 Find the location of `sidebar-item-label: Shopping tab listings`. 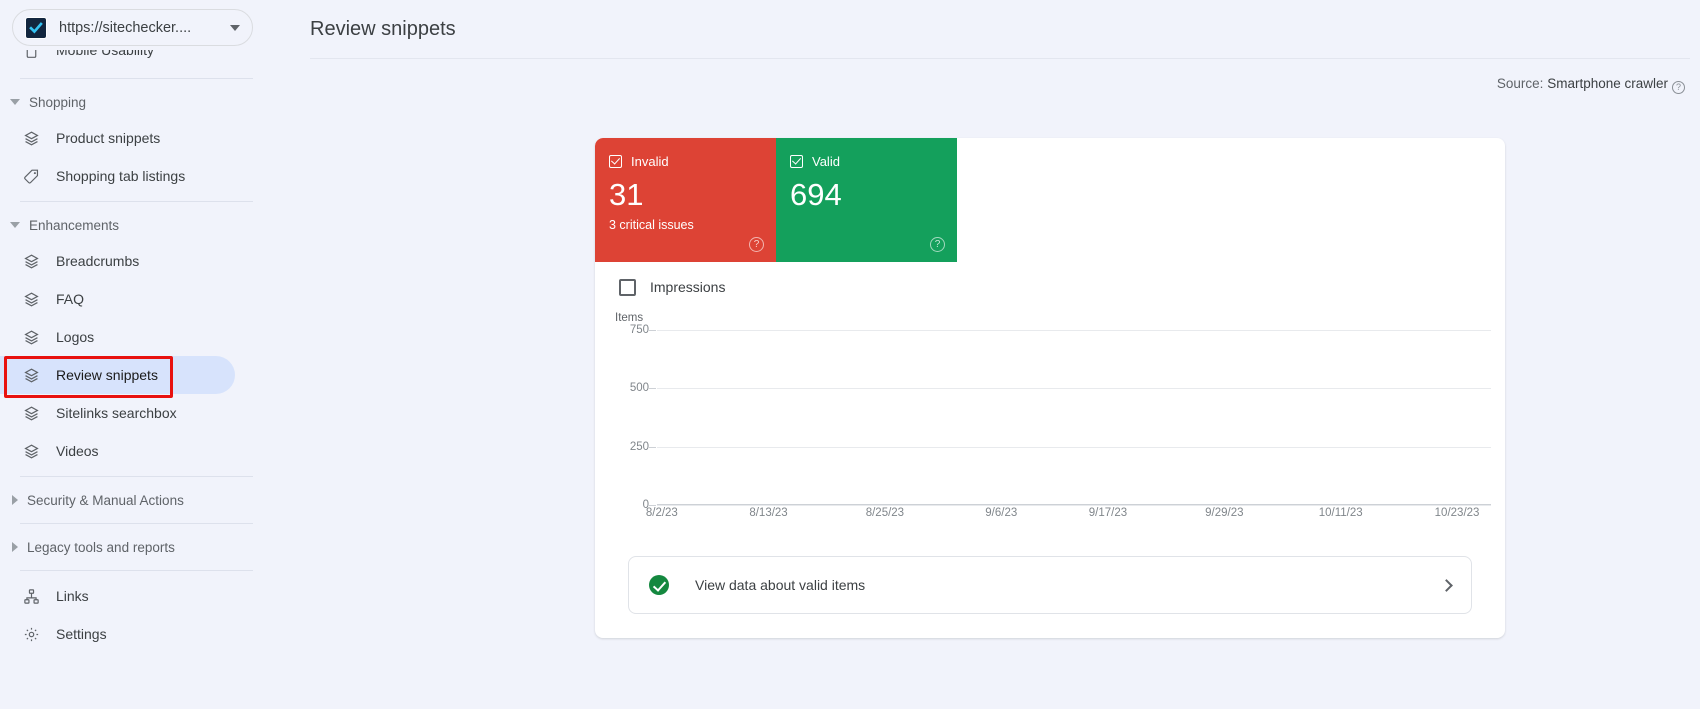

sidebar-item-label: Shopping tab listings is located at coordinates (121, 176).